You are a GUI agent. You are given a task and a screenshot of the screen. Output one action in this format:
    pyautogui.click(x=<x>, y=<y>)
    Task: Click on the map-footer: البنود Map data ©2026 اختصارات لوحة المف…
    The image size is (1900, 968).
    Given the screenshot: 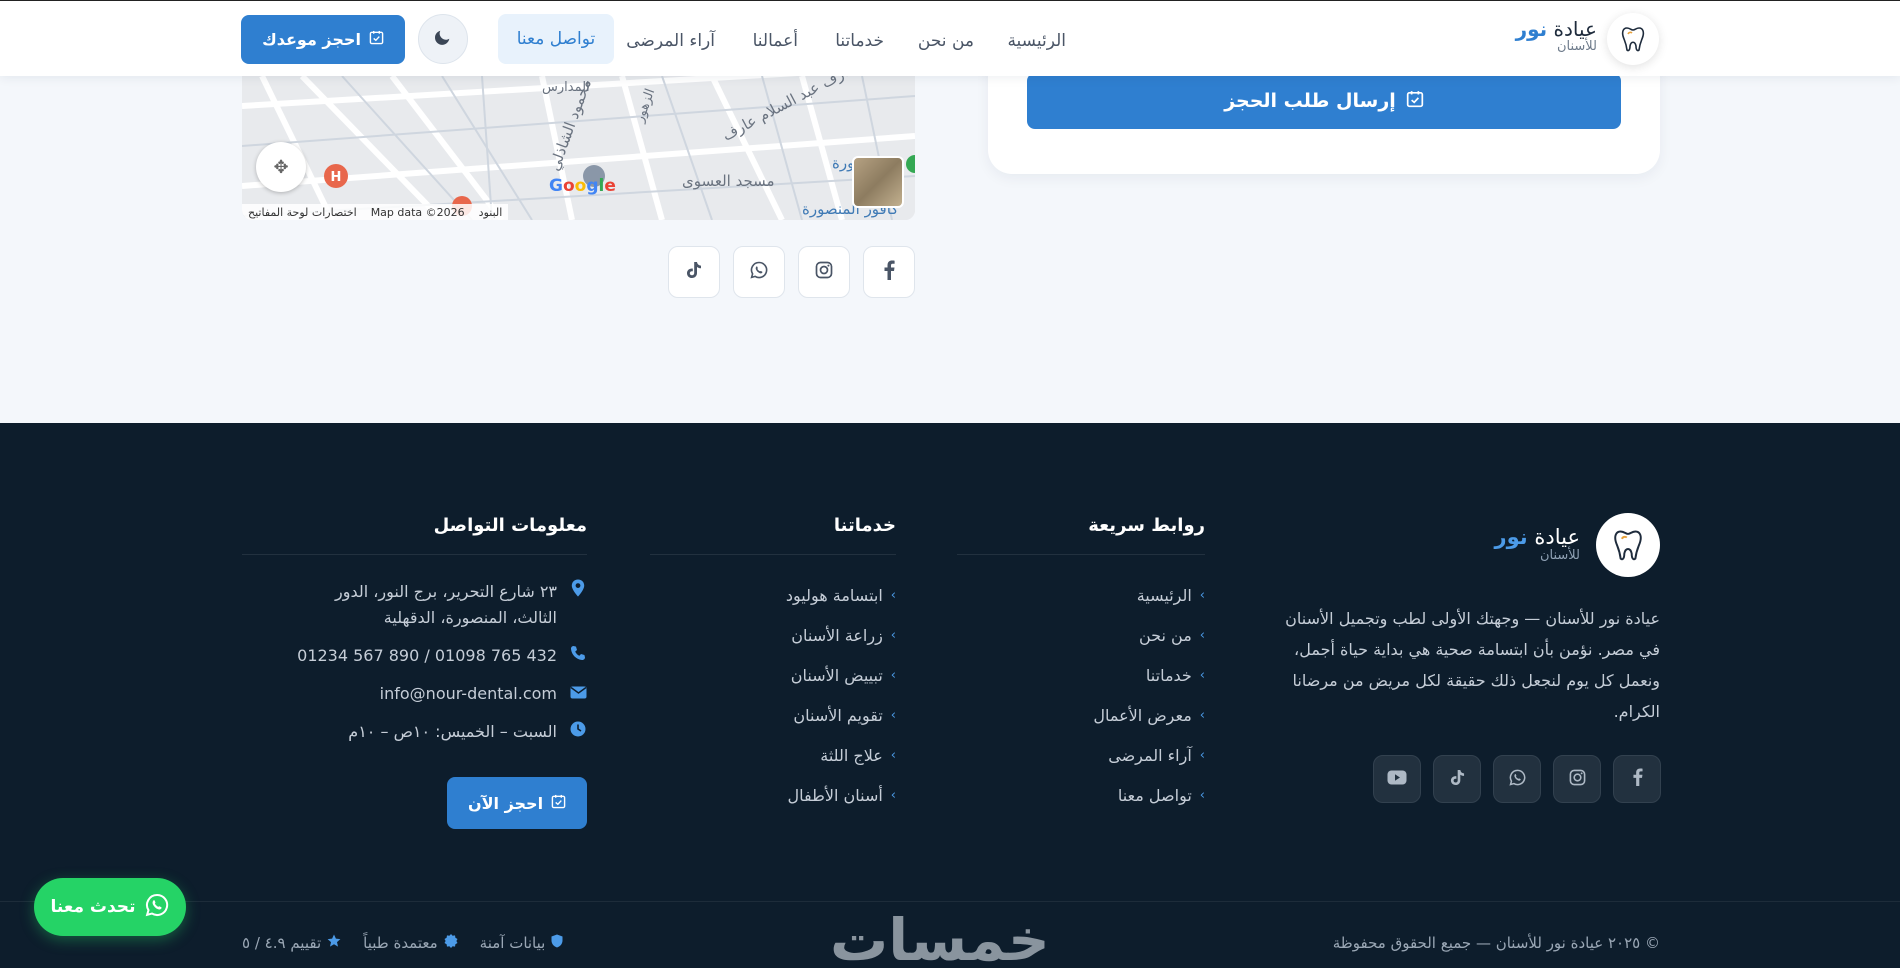 What is the action you would take?
    pyautogui.click(x=375, y=212)
    